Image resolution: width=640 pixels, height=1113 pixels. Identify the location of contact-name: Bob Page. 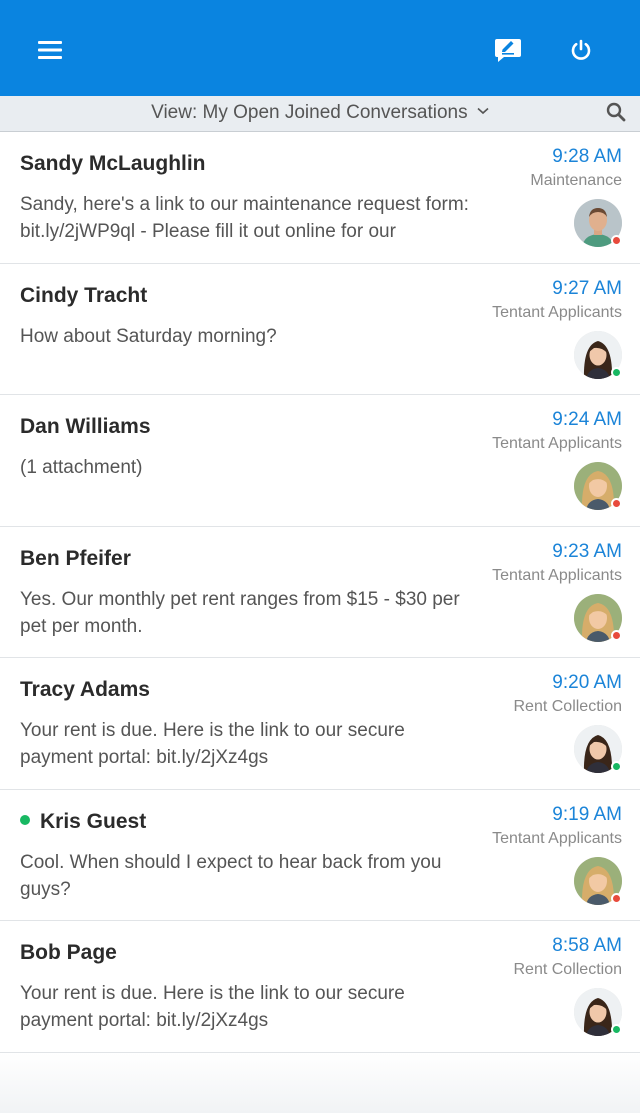
(68, 952).